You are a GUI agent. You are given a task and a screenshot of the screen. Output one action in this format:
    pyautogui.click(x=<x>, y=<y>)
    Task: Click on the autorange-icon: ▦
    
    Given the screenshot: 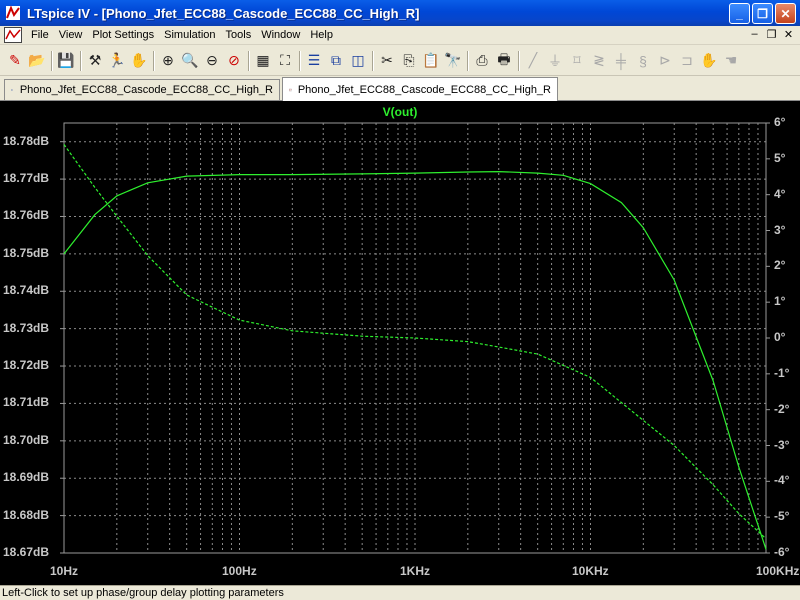 What is the action you would take?
    pyautogui.click(x=263, y=61)
    